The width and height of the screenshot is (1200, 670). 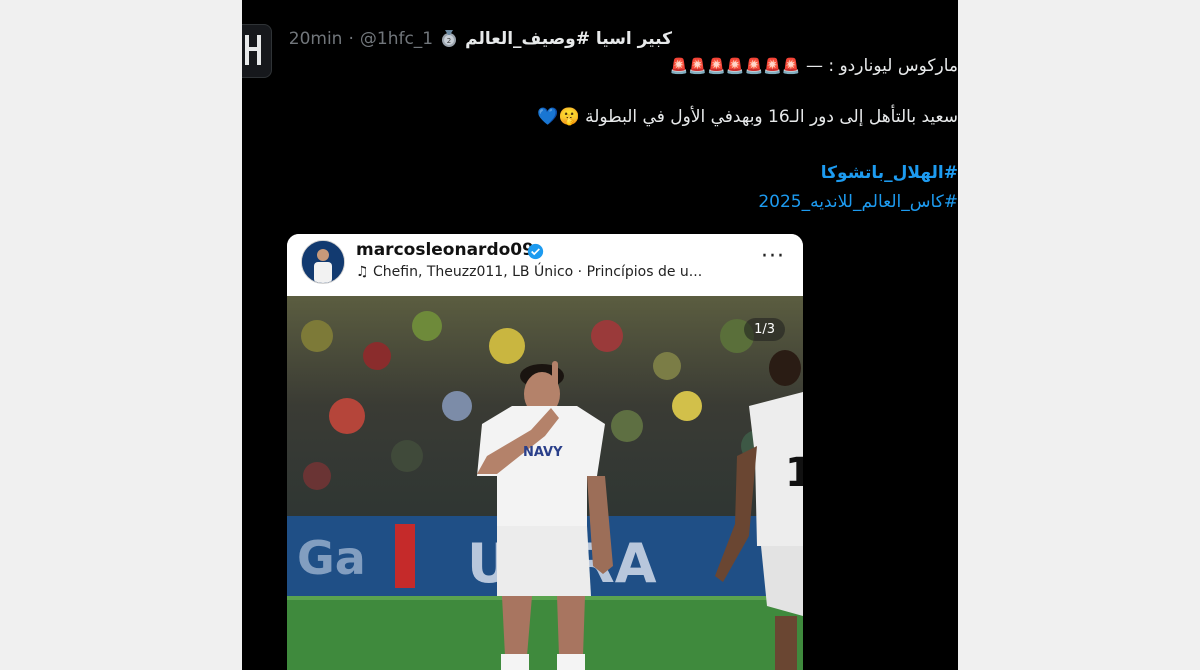 I want to click on svg-text: NAVY, so click(x=543, y=452).